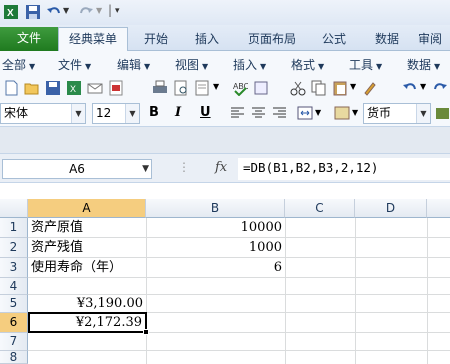 This screenshot has height=364, width=450. I want to click on column-header-e, so click(438, 208).